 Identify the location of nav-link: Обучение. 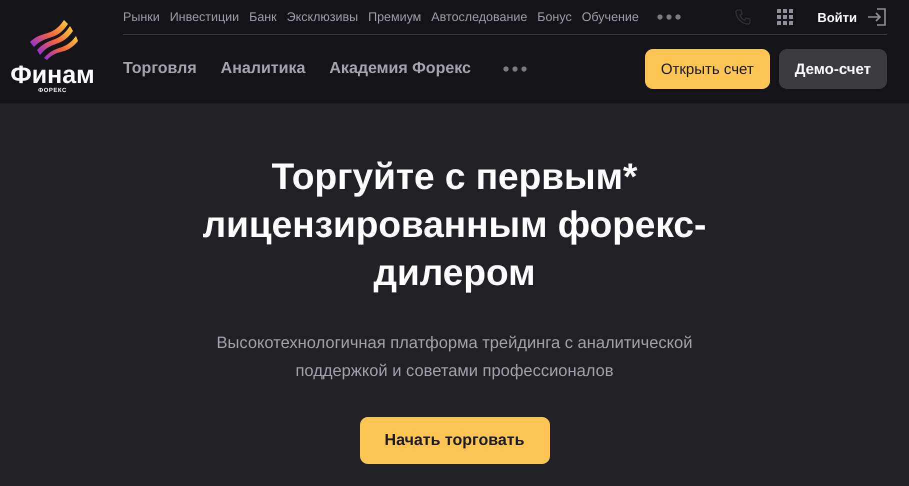
(610, 17).